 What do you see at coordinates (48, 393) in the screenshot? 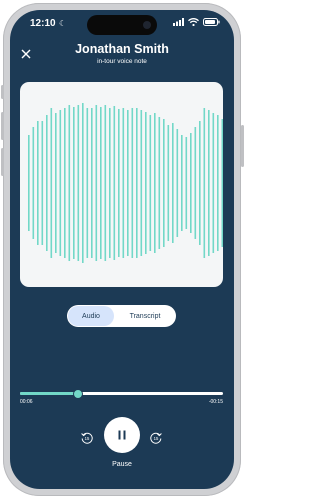
I see `progress-fill` at bounding box center [48, 393].